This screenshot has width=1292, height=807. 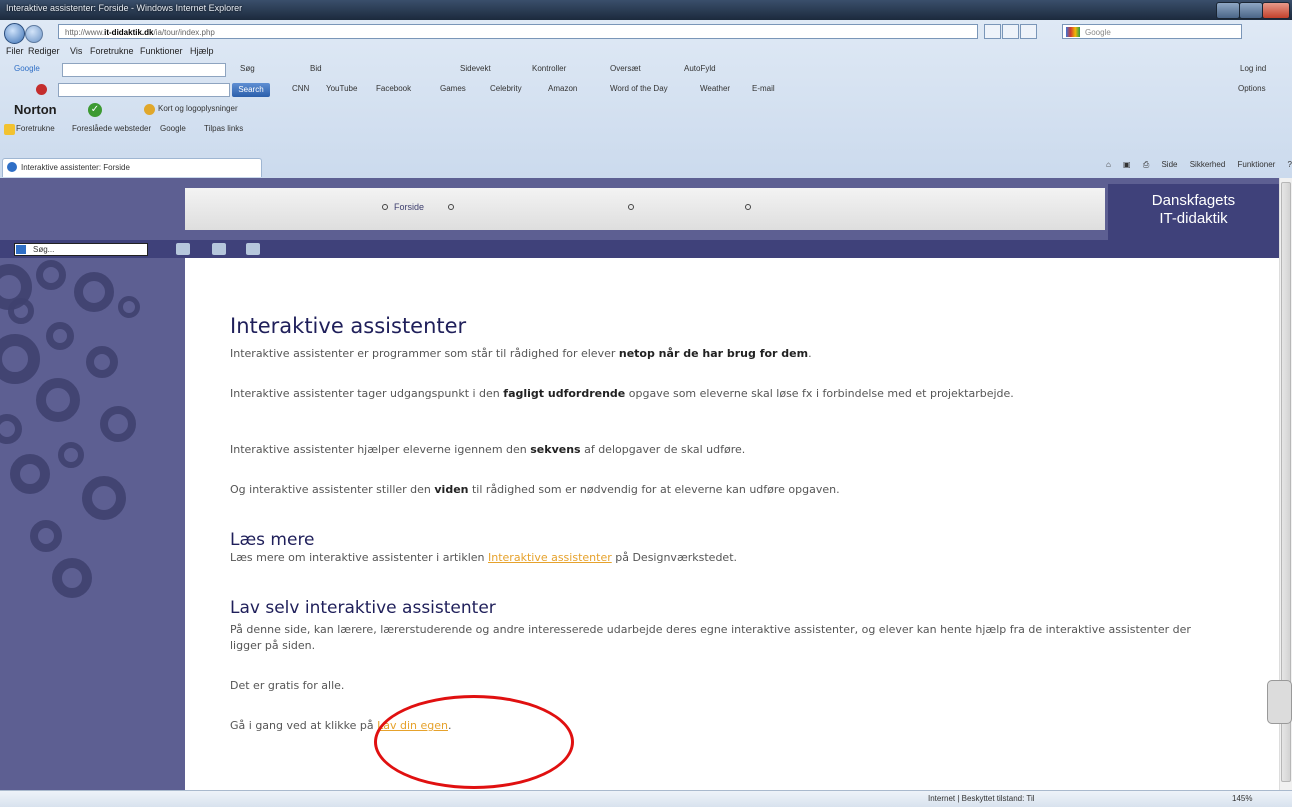 I want to click on menu-edit: Rediger, so click(x=44, y=51).